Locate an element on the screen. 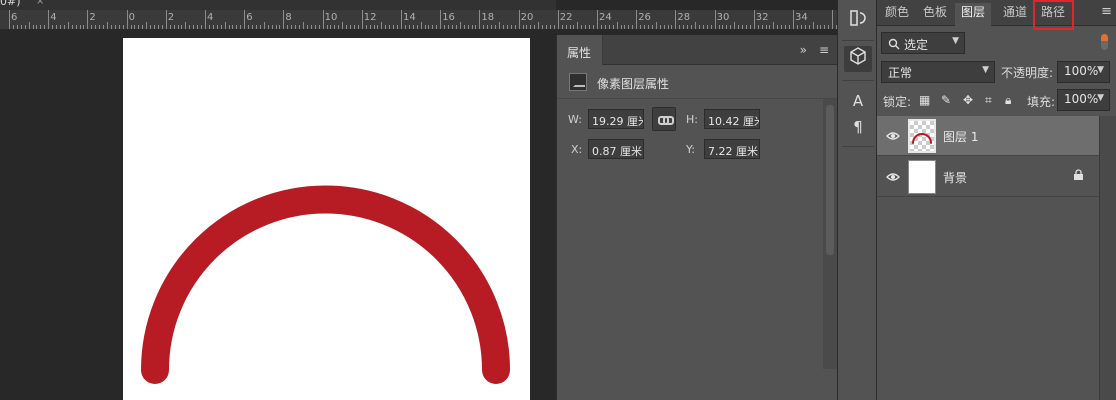 Image resolution: width=1116 pixels, height=400 pixels. x-field: 0.87 厘米 is located at coordinates (616, 149).